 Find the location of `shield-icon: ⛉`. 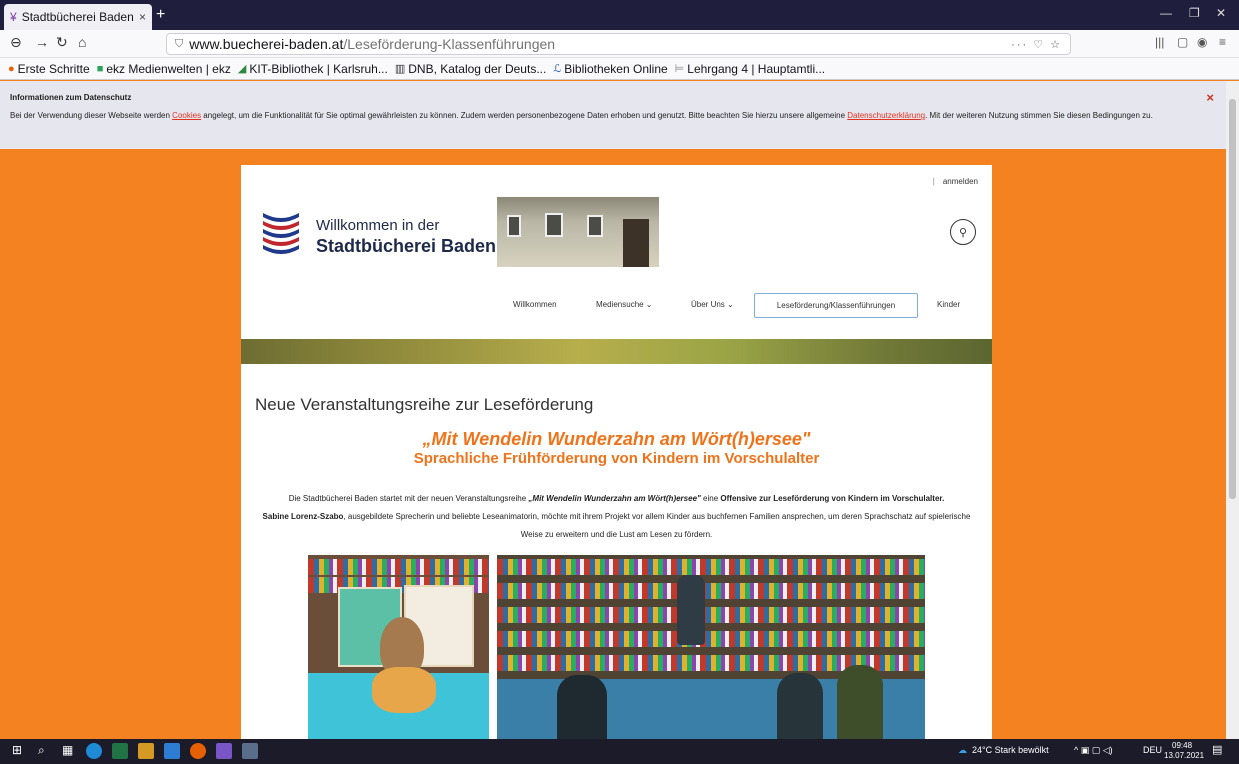

shield-icon: ⛉ is located at coordinates (179, 43).